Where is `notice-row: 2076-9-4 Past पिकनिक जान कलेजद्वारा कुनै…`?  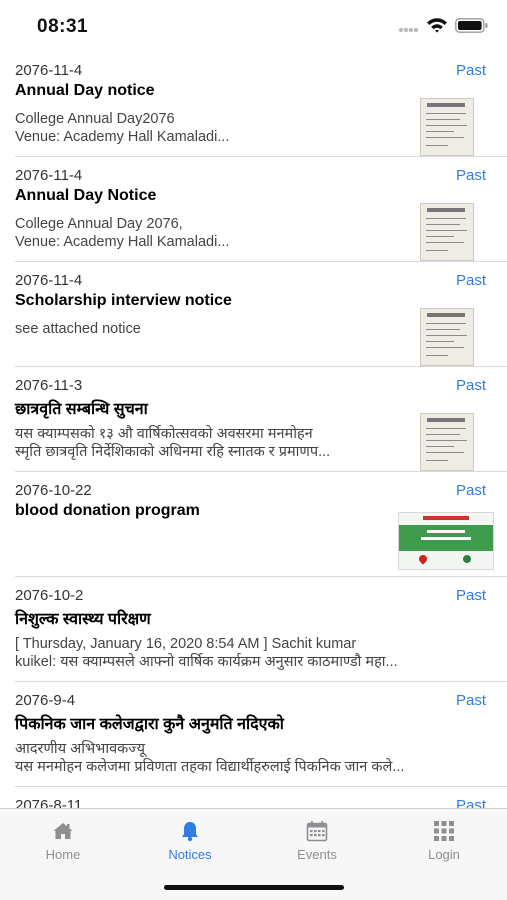 notice-row: 2076-9-4 Past पिकनिक जान कलेजद्वारा कुनै… is located at coordinates (253, 734).